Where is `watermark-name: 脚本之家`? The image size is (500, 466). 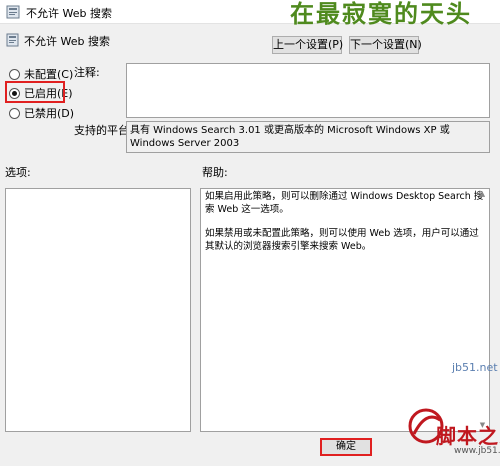 watermark-name: 脚本之家 is located at coordinates (468, 436).